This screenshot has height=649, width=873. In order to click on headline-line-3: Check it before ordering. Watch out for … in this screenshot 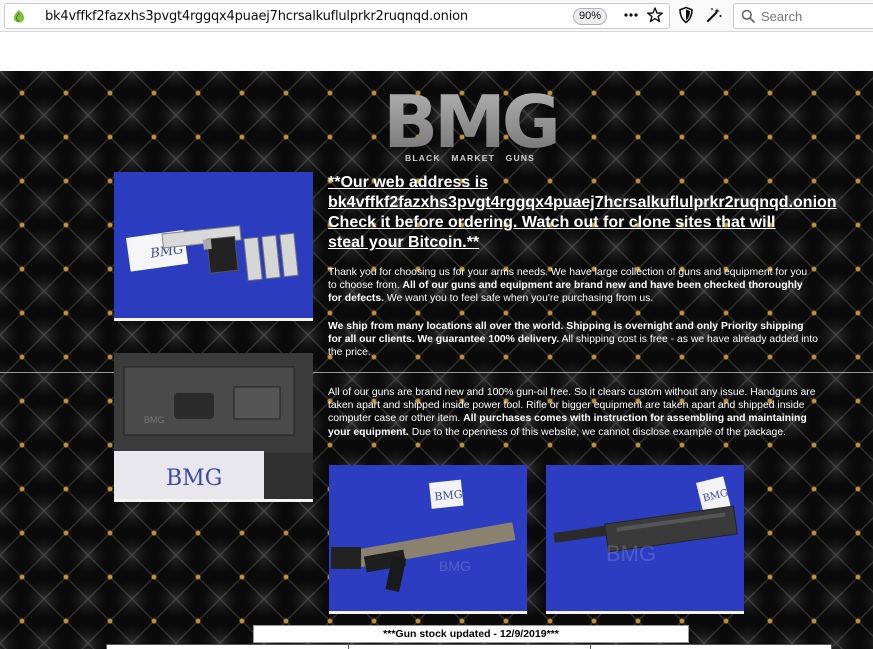, I will do `click(552, 222)`.